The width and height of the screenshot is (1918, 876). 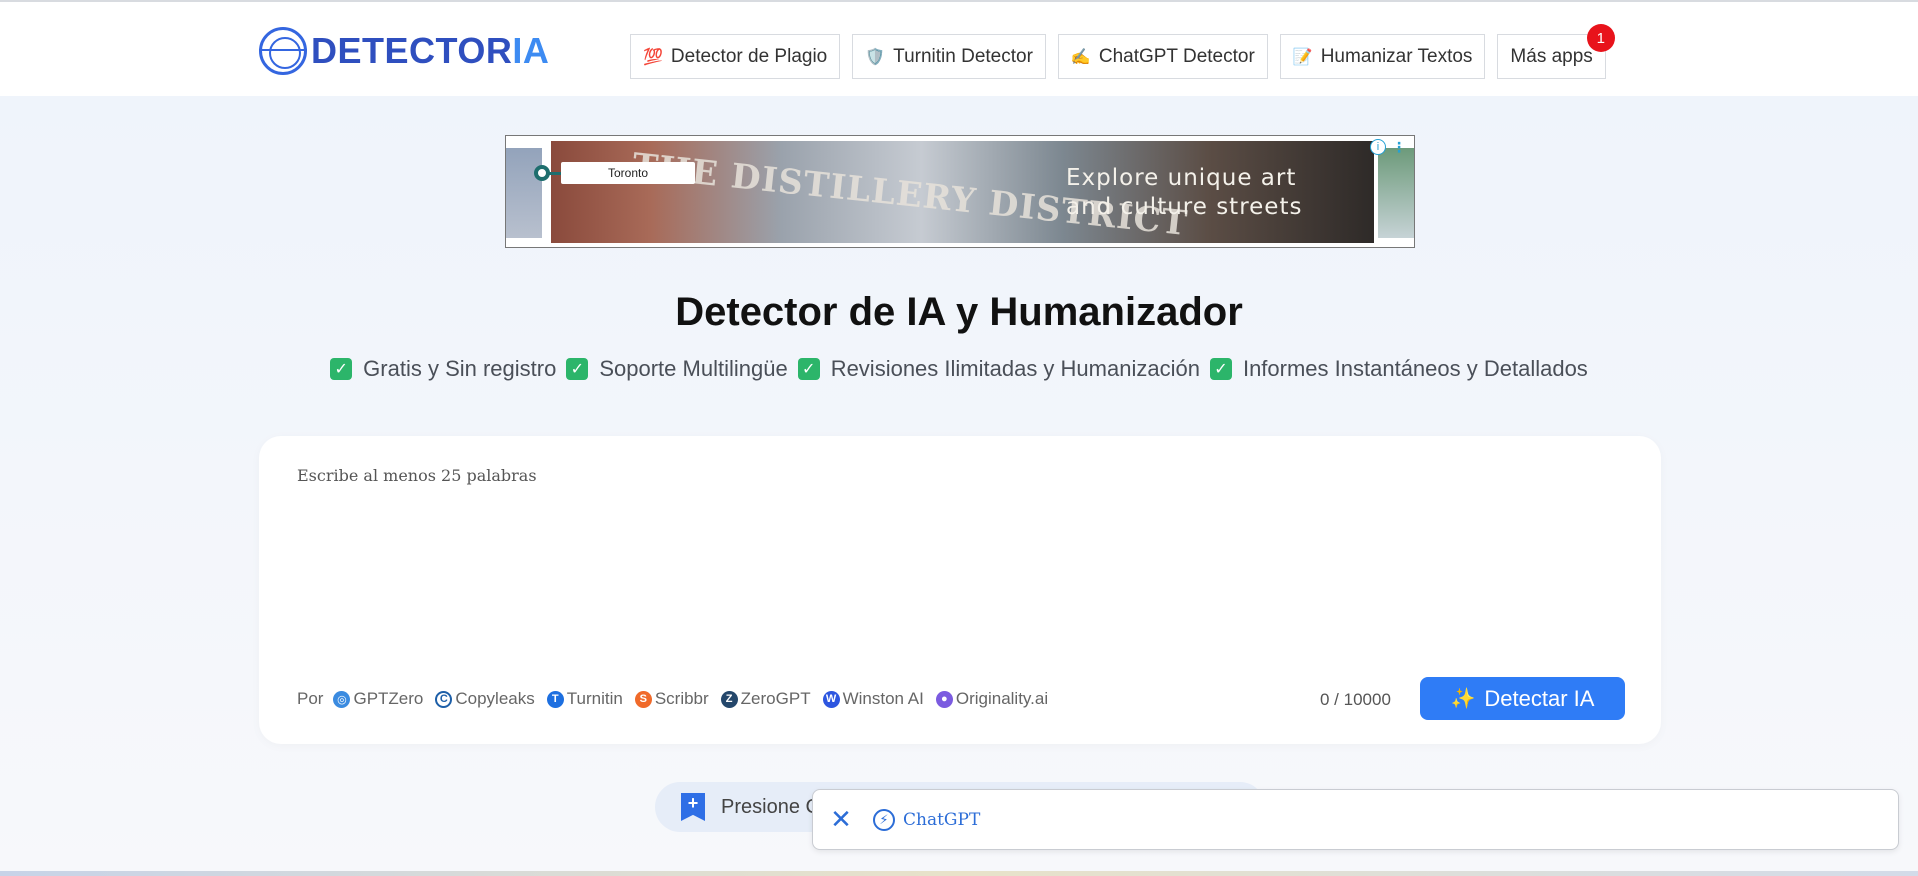 I want to click on bookmark-plus-icon: +, so click(x=693, y=807).